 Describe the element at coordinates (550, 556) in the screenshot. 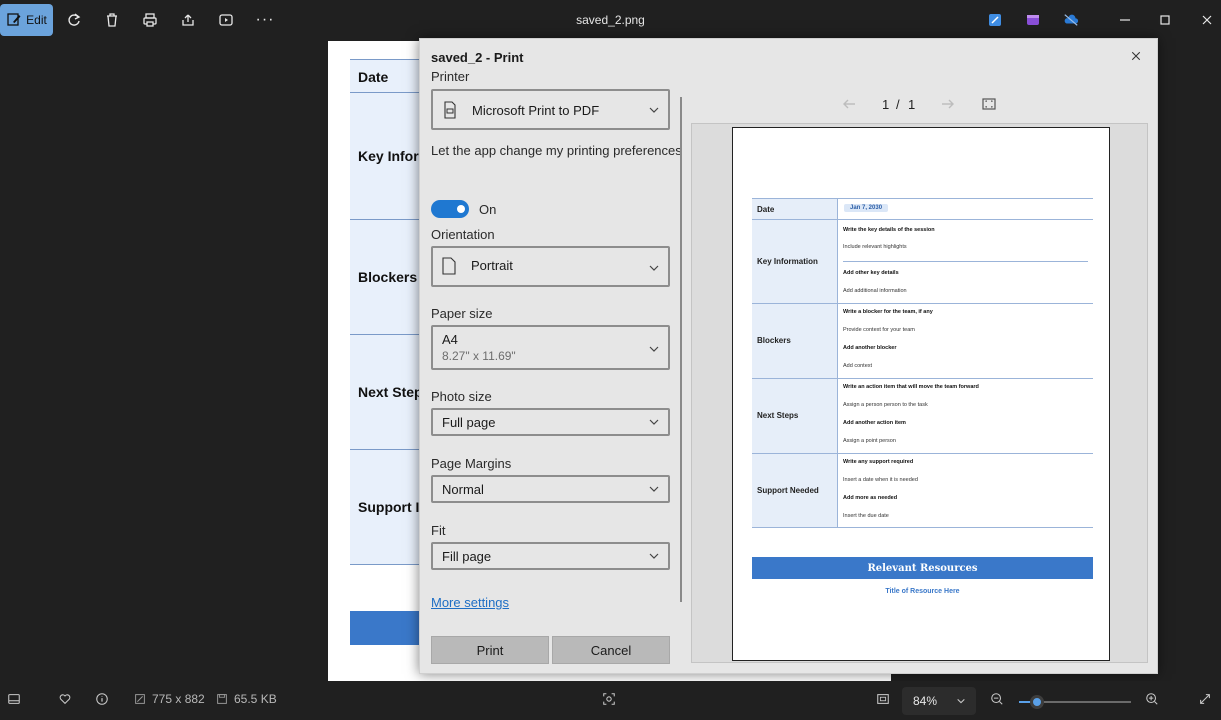

I see `fit-select: Fill page` at that location.